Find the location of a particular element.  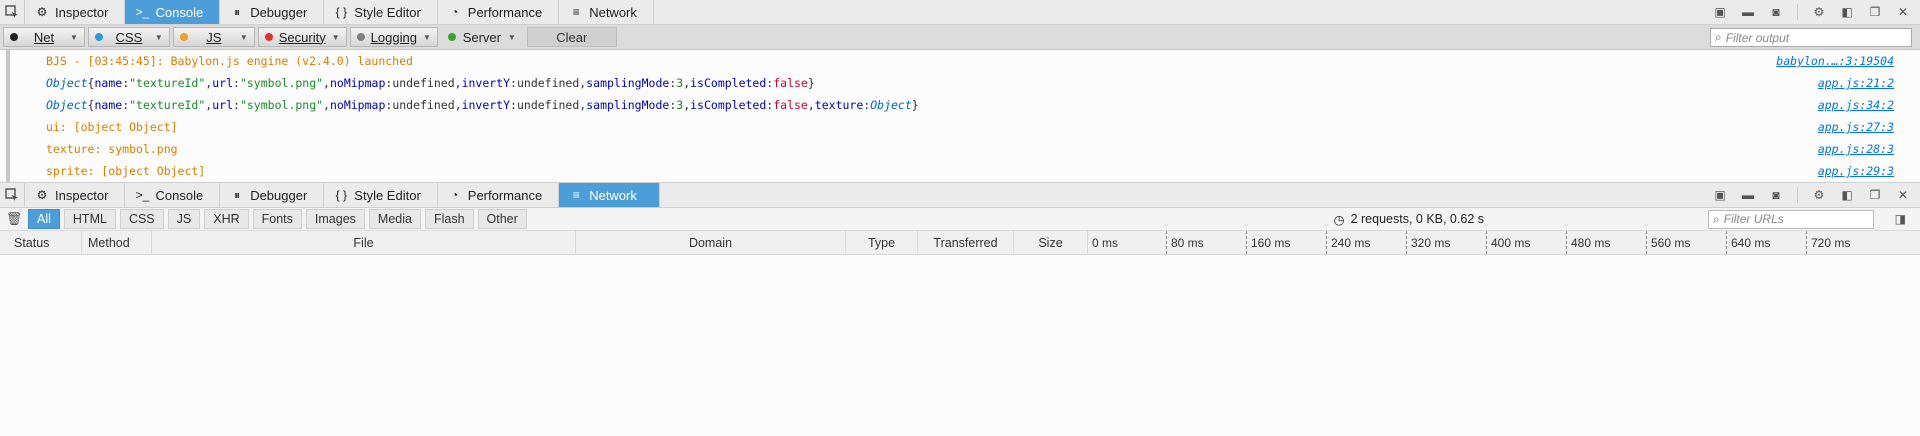

network-filter-js: JS is located at coordinates (184, 219).